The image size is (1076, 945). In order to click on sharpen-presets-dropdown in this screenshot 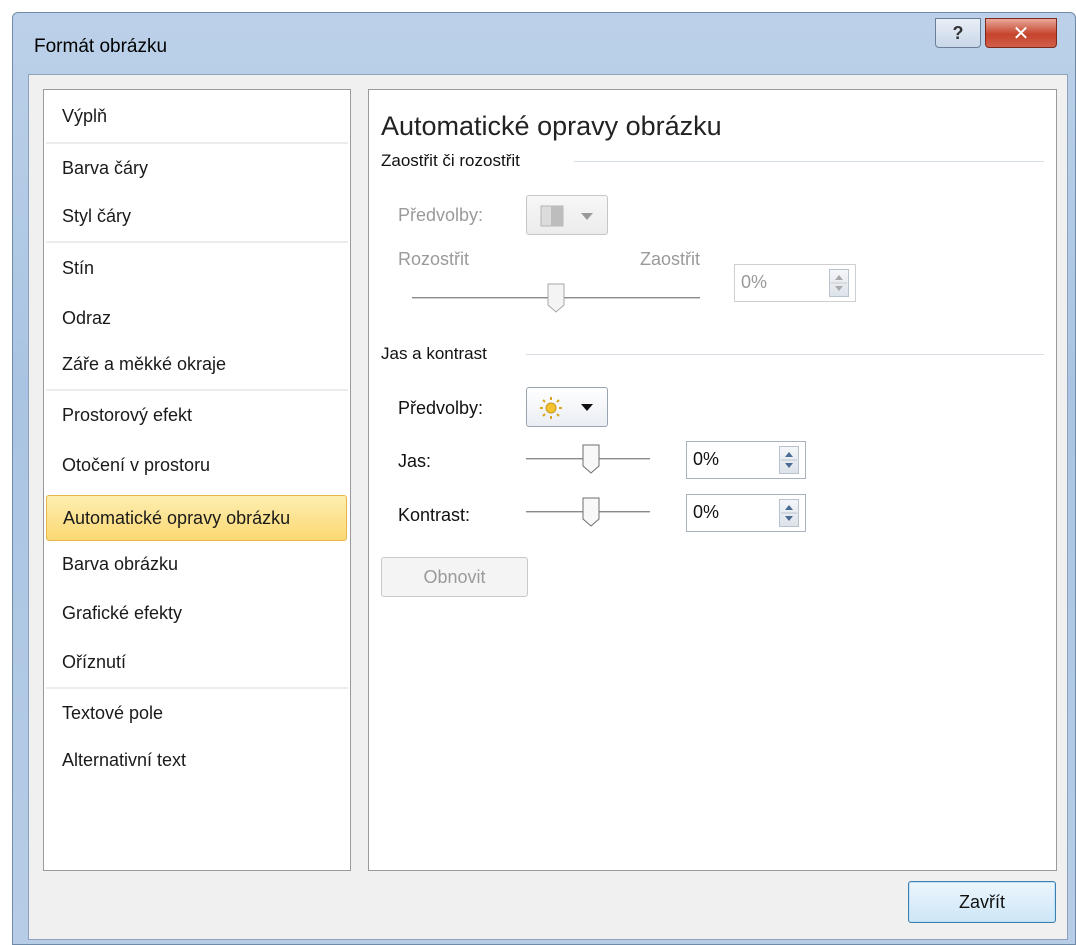, I will do `click(567, 215)`.